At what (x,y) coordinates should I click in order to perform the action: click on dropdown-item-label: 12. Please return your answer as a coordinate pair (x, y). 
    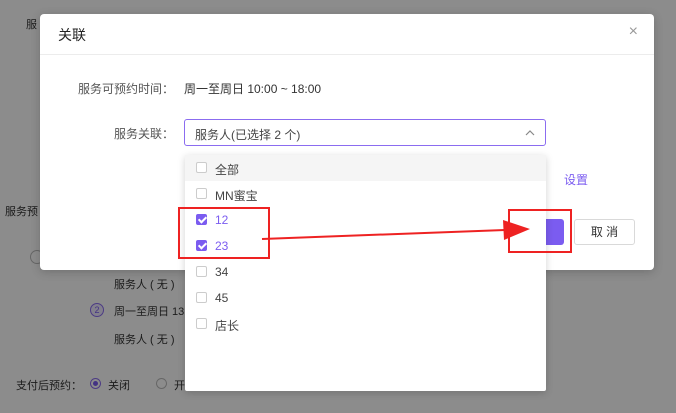
    Looking at the image, I should click on (222, 220).